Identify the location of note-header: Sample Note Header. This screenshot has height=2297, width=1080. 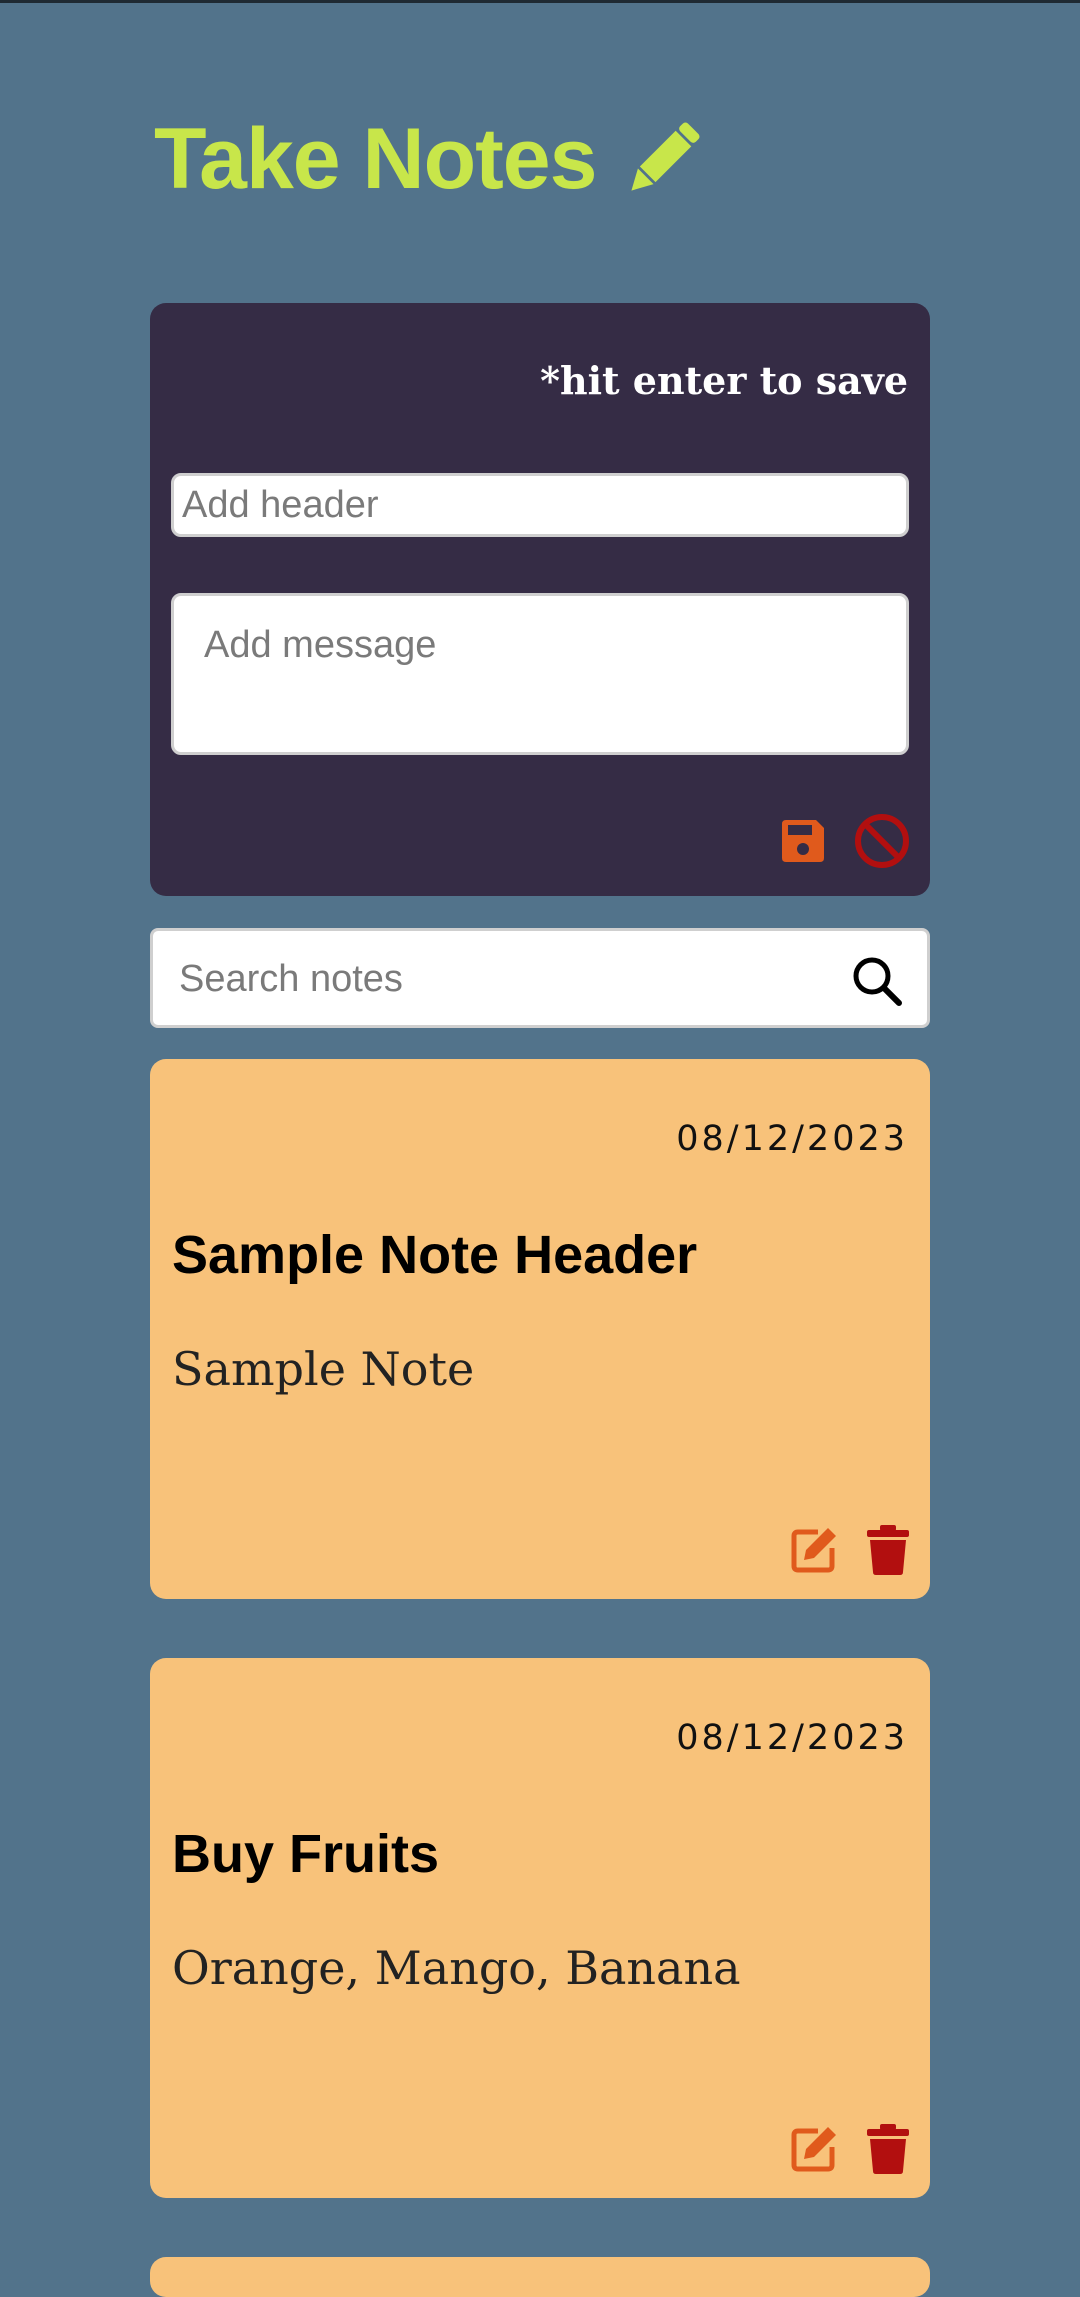
(435, 1255).